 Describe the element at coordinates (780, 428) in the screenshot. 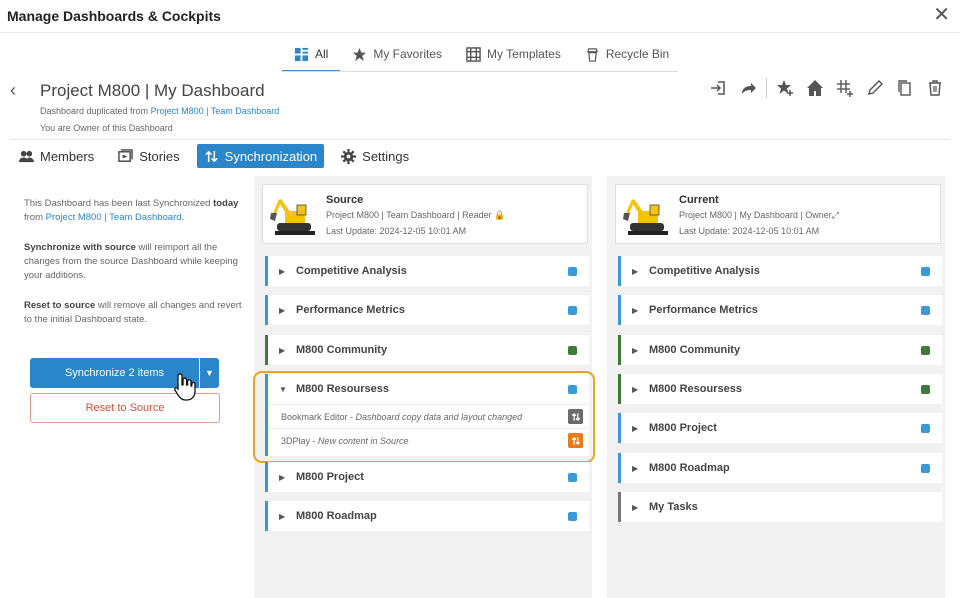

I see `current-item-m800-project: ▶ M800 Project` at that location.